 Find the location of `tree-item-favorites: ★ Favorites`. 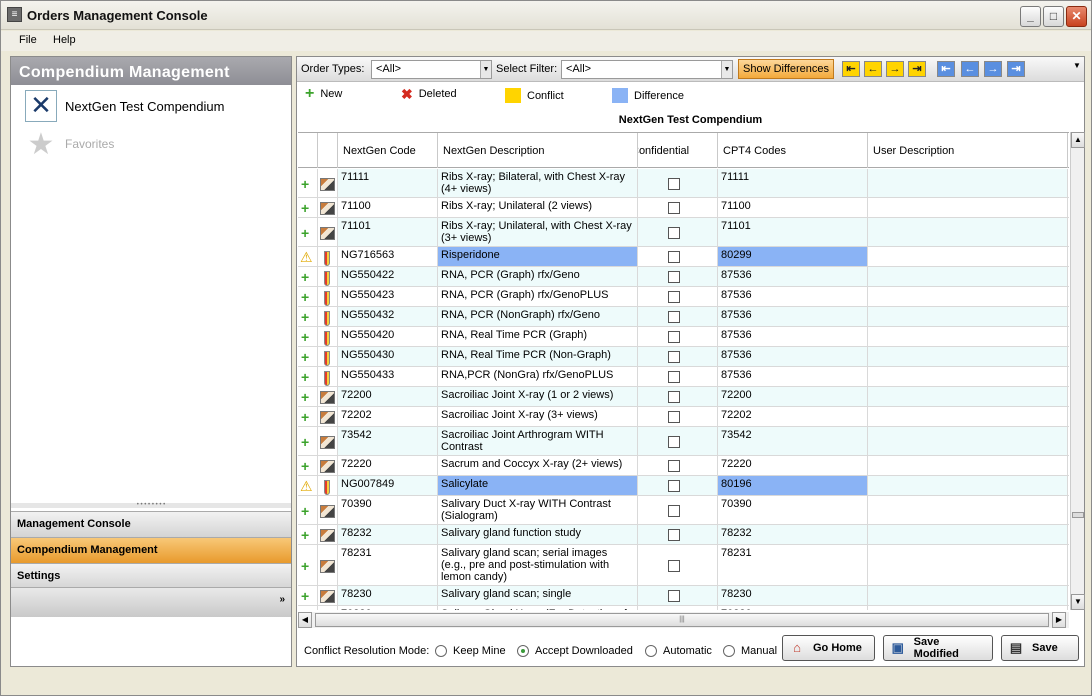

tree-item-favorites: ★ Favorites is located at coordinates (70, 144).